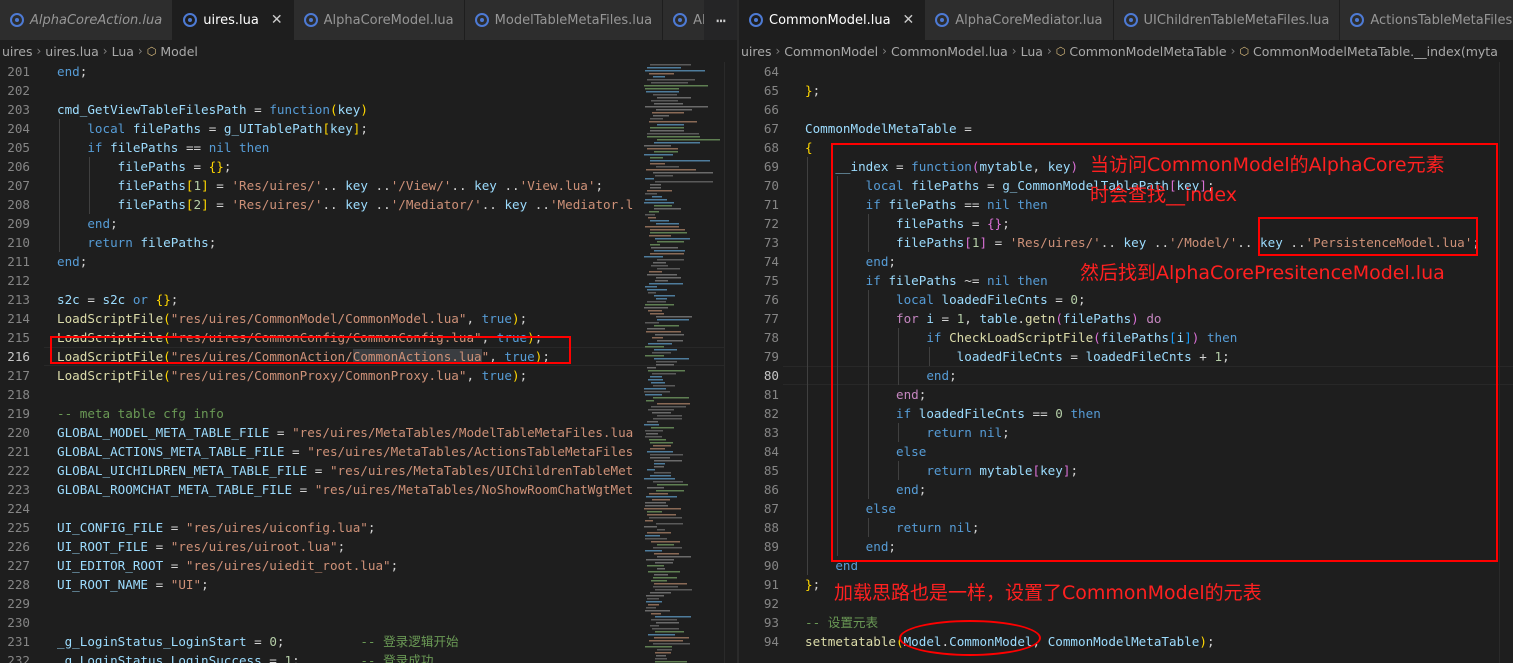 The image size is (1513, 663). What do you see at coordinates (258, 641) in the screenshot?
I see `code-text: _g_LoginStatus_LoginStart = 0; -- 登录逻辑开始` at bounding box center [258, 641].